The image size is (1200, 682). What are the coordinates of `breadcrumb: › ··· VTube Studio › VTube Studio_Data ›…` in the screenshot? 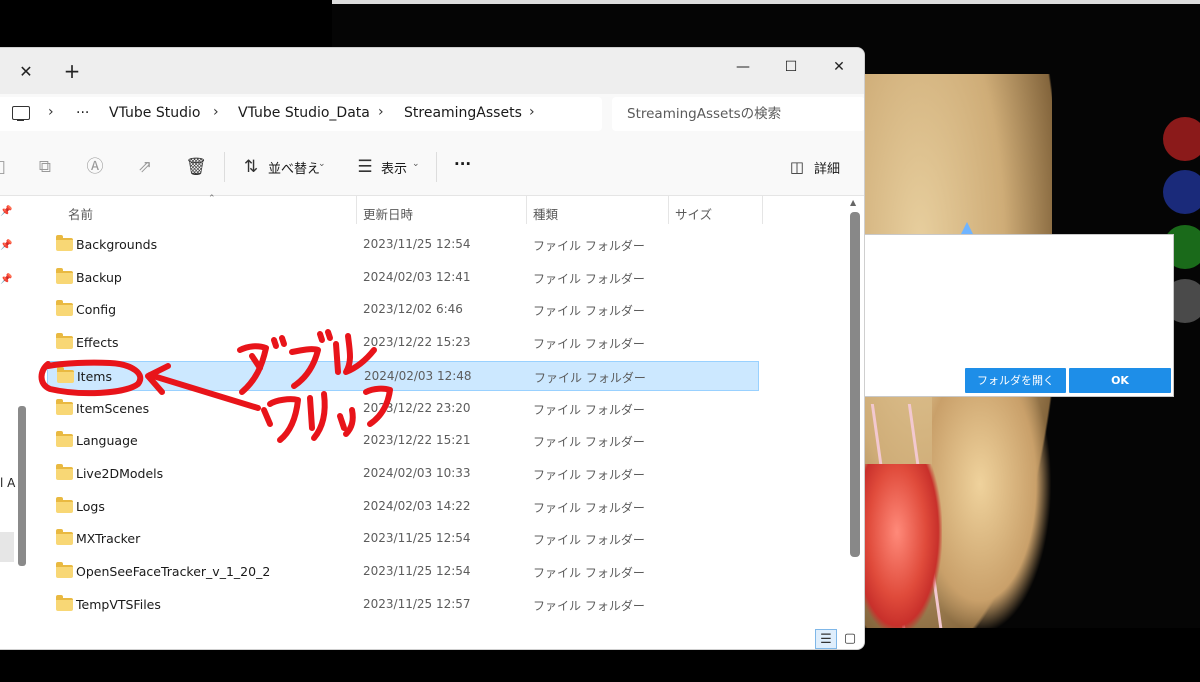 It's located at (301, 114).